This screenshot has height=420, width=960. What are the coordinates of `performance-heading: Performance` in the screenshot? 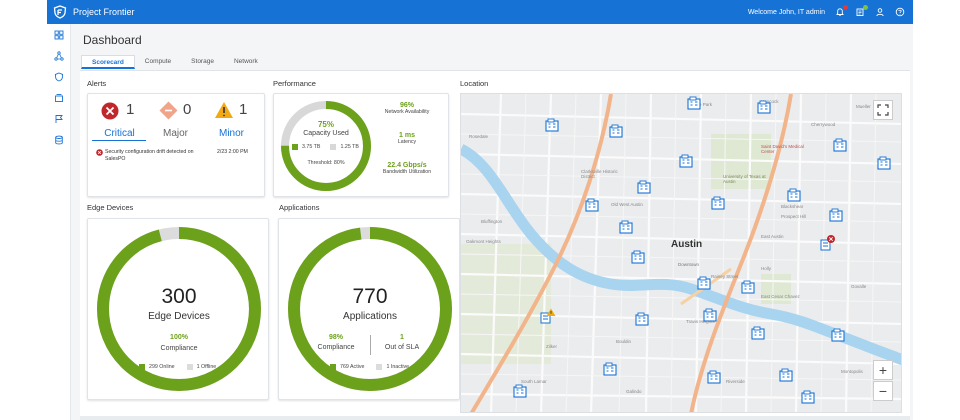 It's located at (294, 83).